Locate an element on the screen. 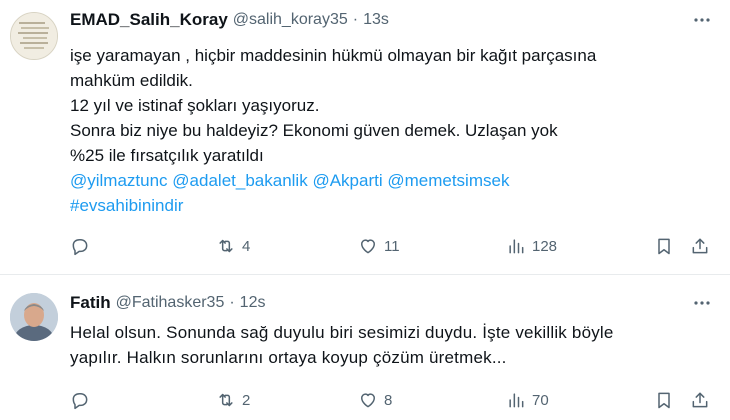  like-count: 8 is located at coordinates (388, 400).